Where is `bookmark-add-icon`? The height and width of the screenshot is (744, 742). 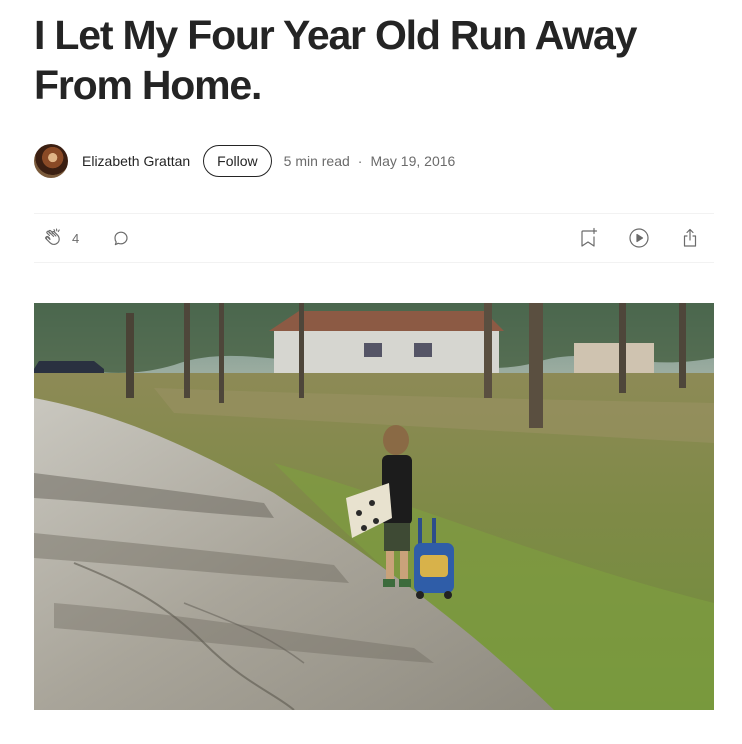 bookmark-add-icon is located at coordinates (589, 237).